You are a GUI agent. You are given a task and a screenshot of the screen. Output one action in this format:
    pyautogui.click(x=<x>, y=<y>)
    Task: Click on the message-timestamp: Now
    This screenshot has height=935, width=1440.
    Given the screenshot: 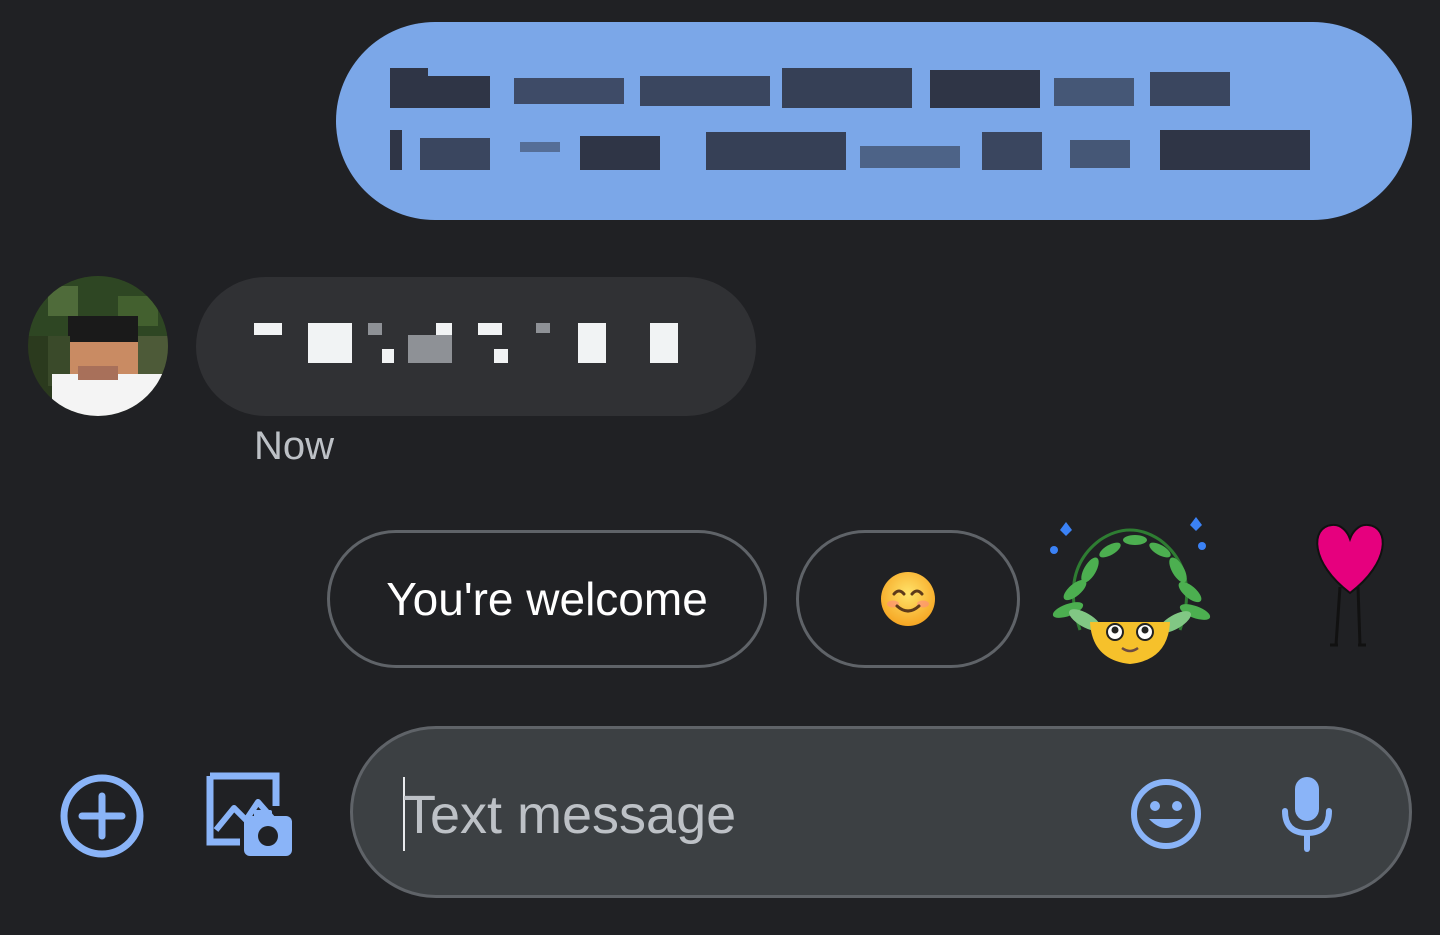 What is the action you would take?
    pyautogui.click(x=294, y=446)
    